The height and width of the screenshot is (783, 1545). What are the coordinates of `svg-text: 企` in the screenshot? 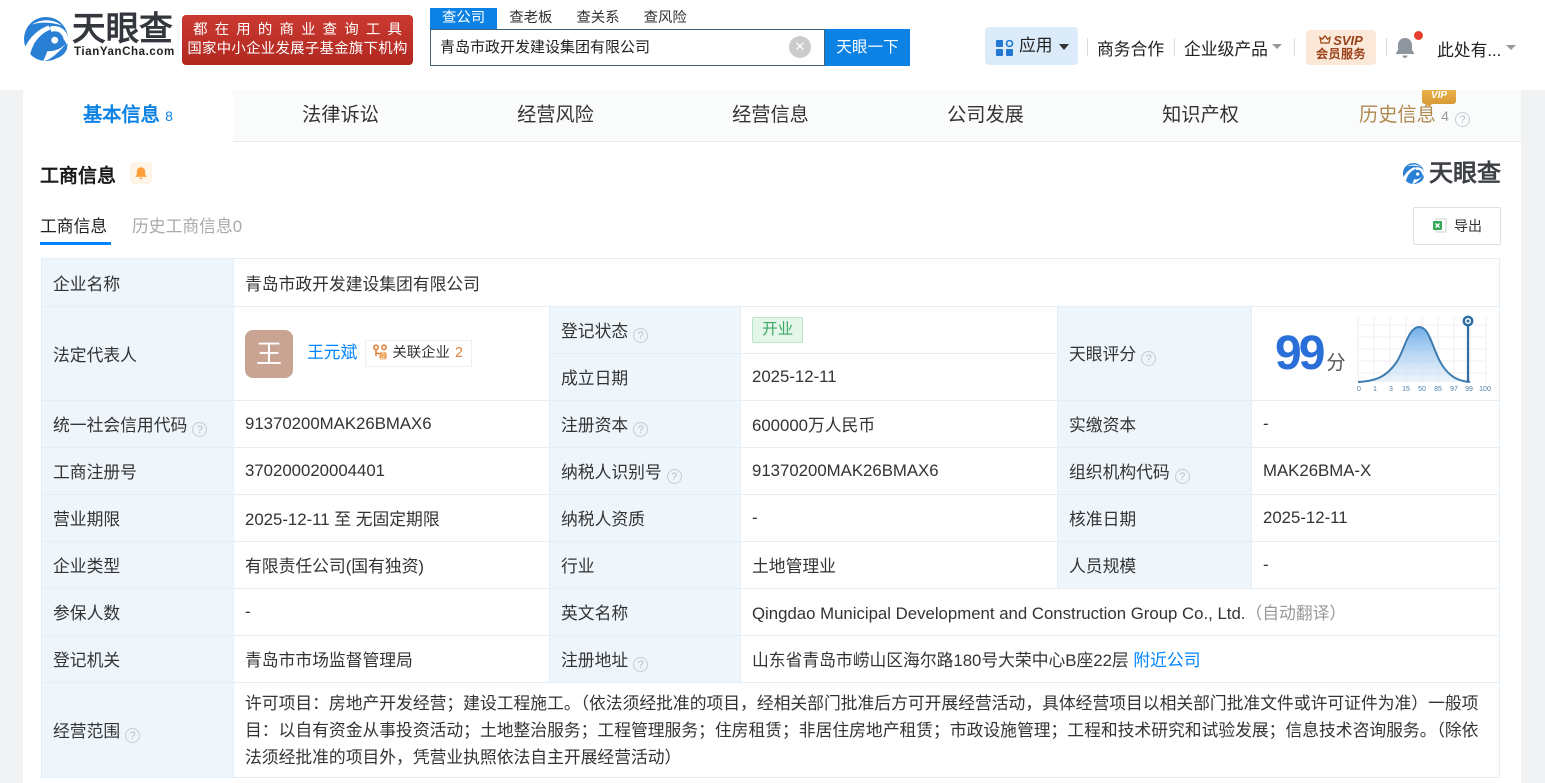 It's located at (383, 355).